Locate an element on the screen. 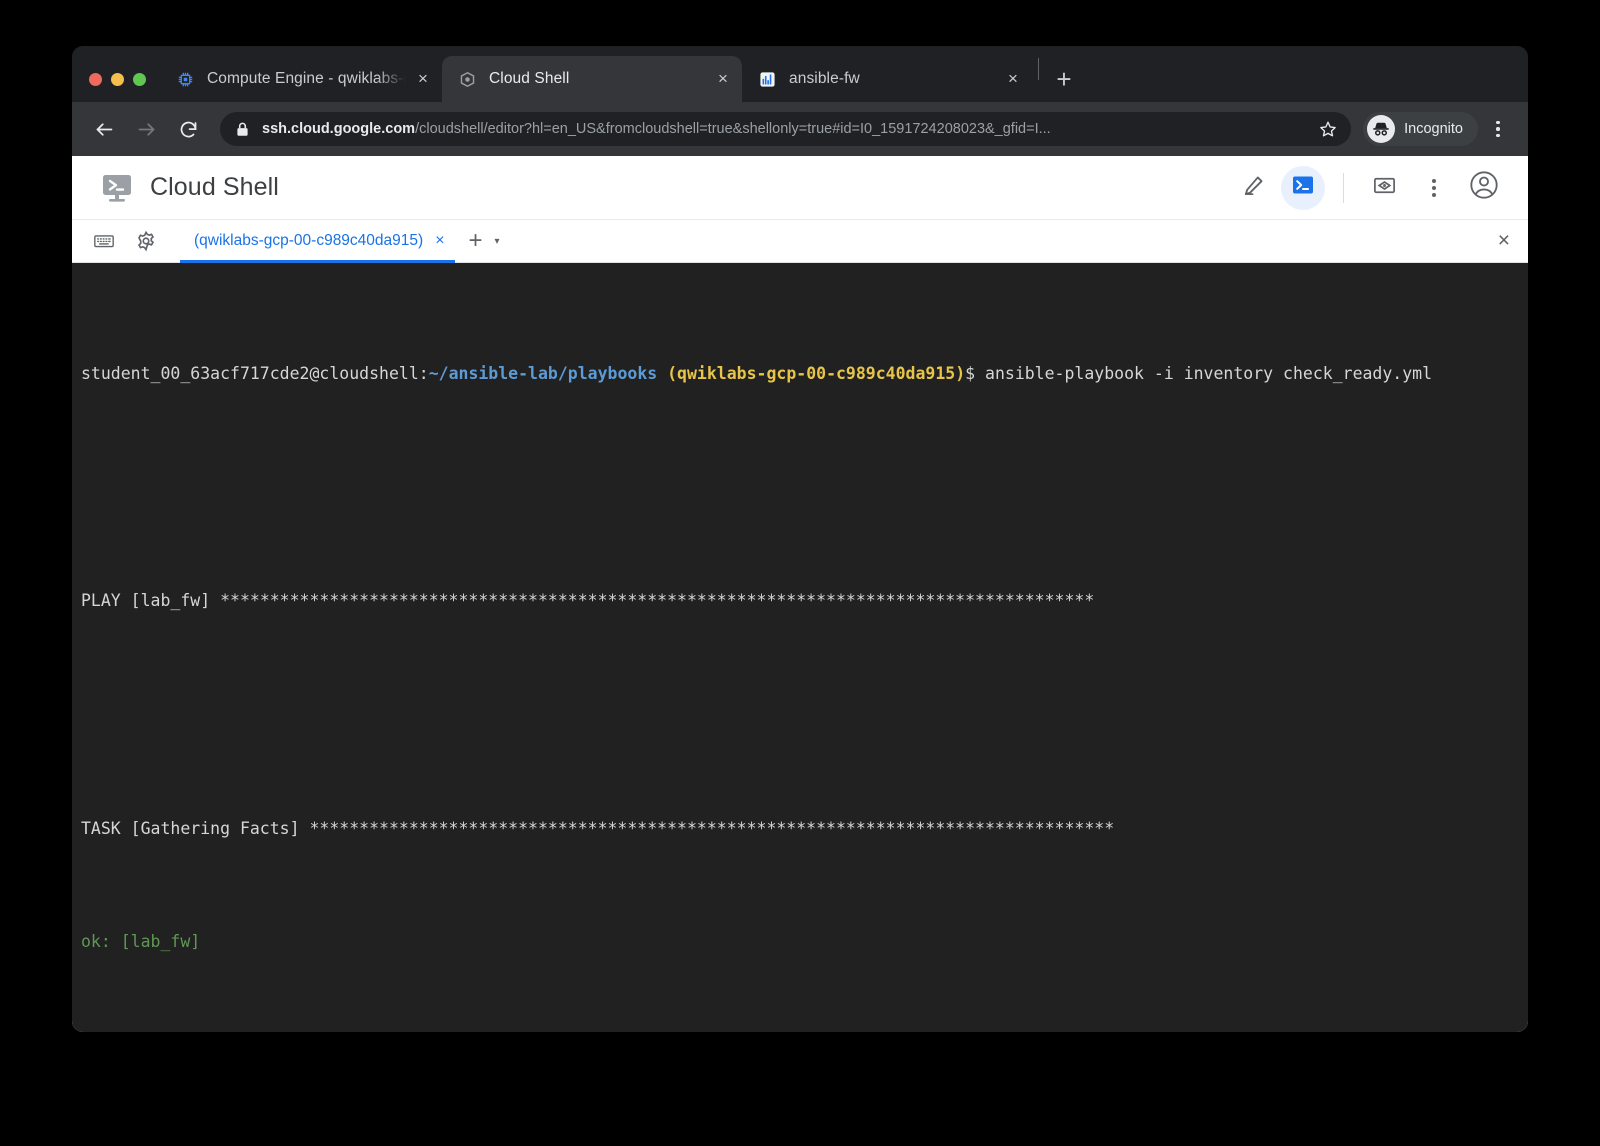 The image size is (1600, 1146). back-button is located at coordinates (104, 129).